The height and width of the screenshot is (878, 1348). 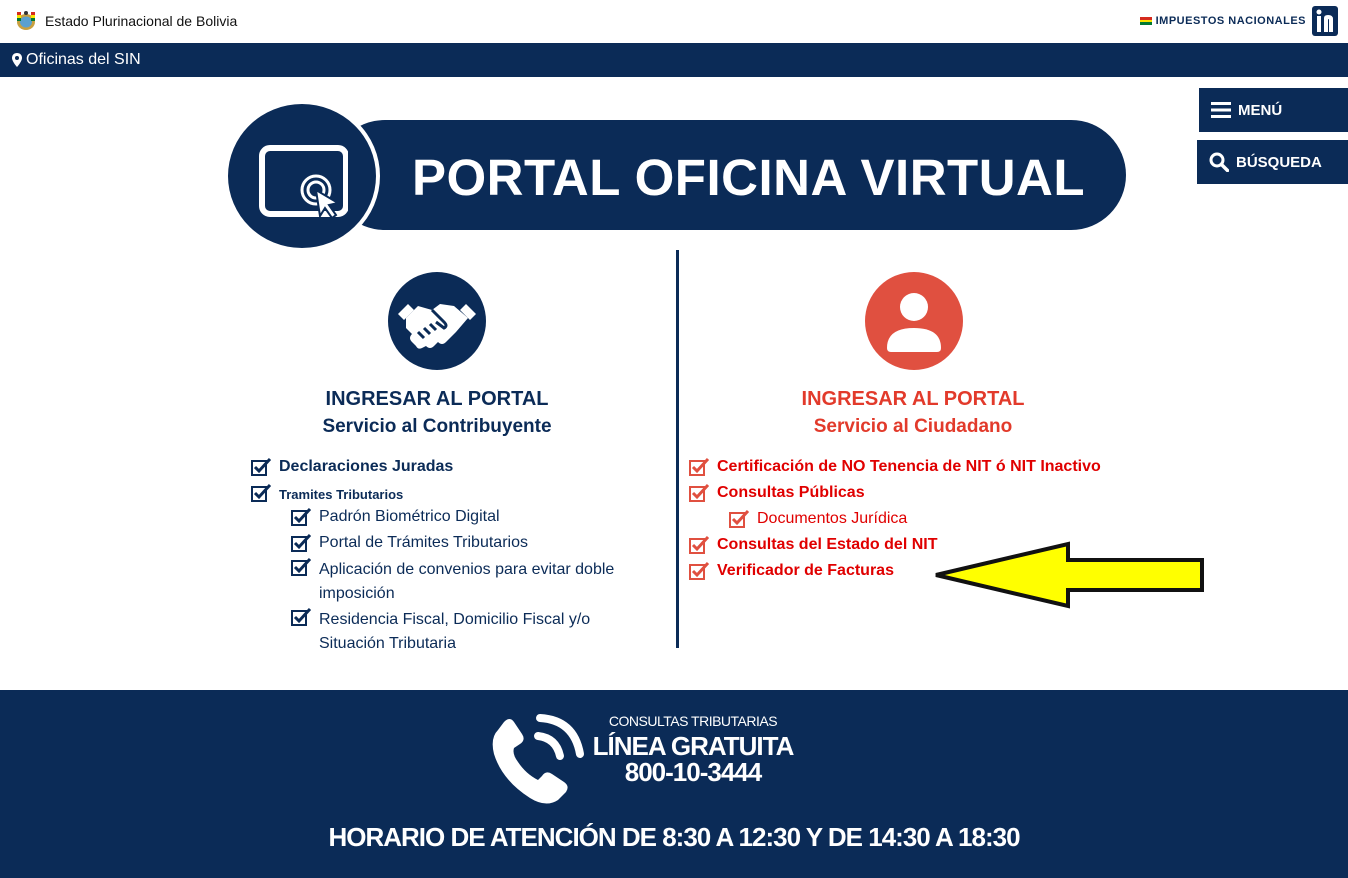 I want to click on item-label: Portal de Trámites Tributarios, so click(x=423, y=542).